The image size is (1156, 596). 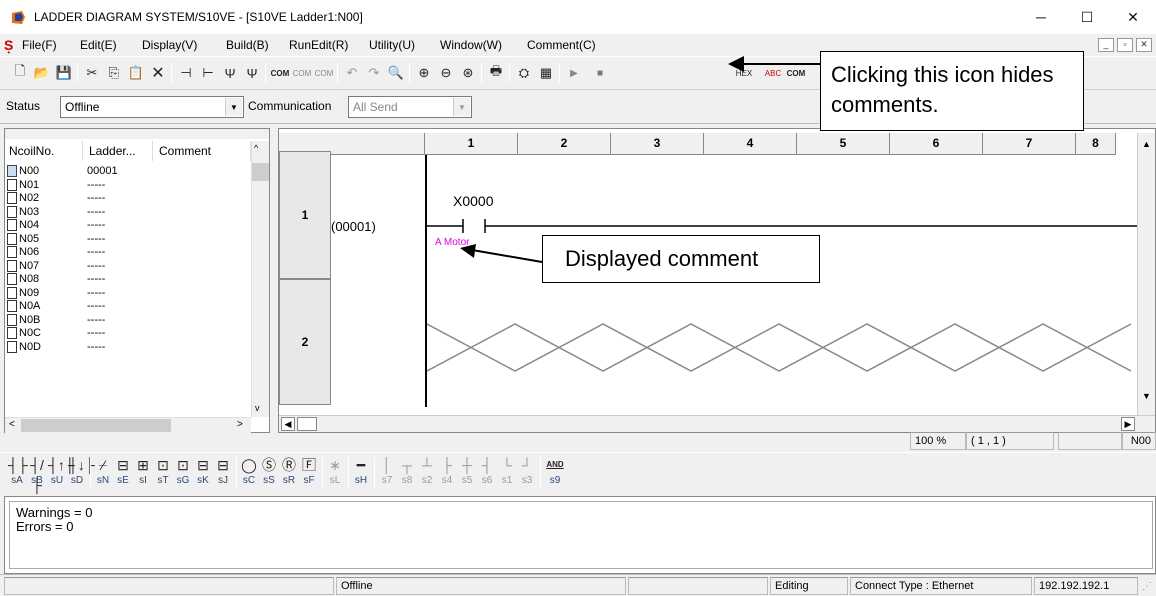 I want to click on copy-icon: ⎘, so click(x=114, y=73).